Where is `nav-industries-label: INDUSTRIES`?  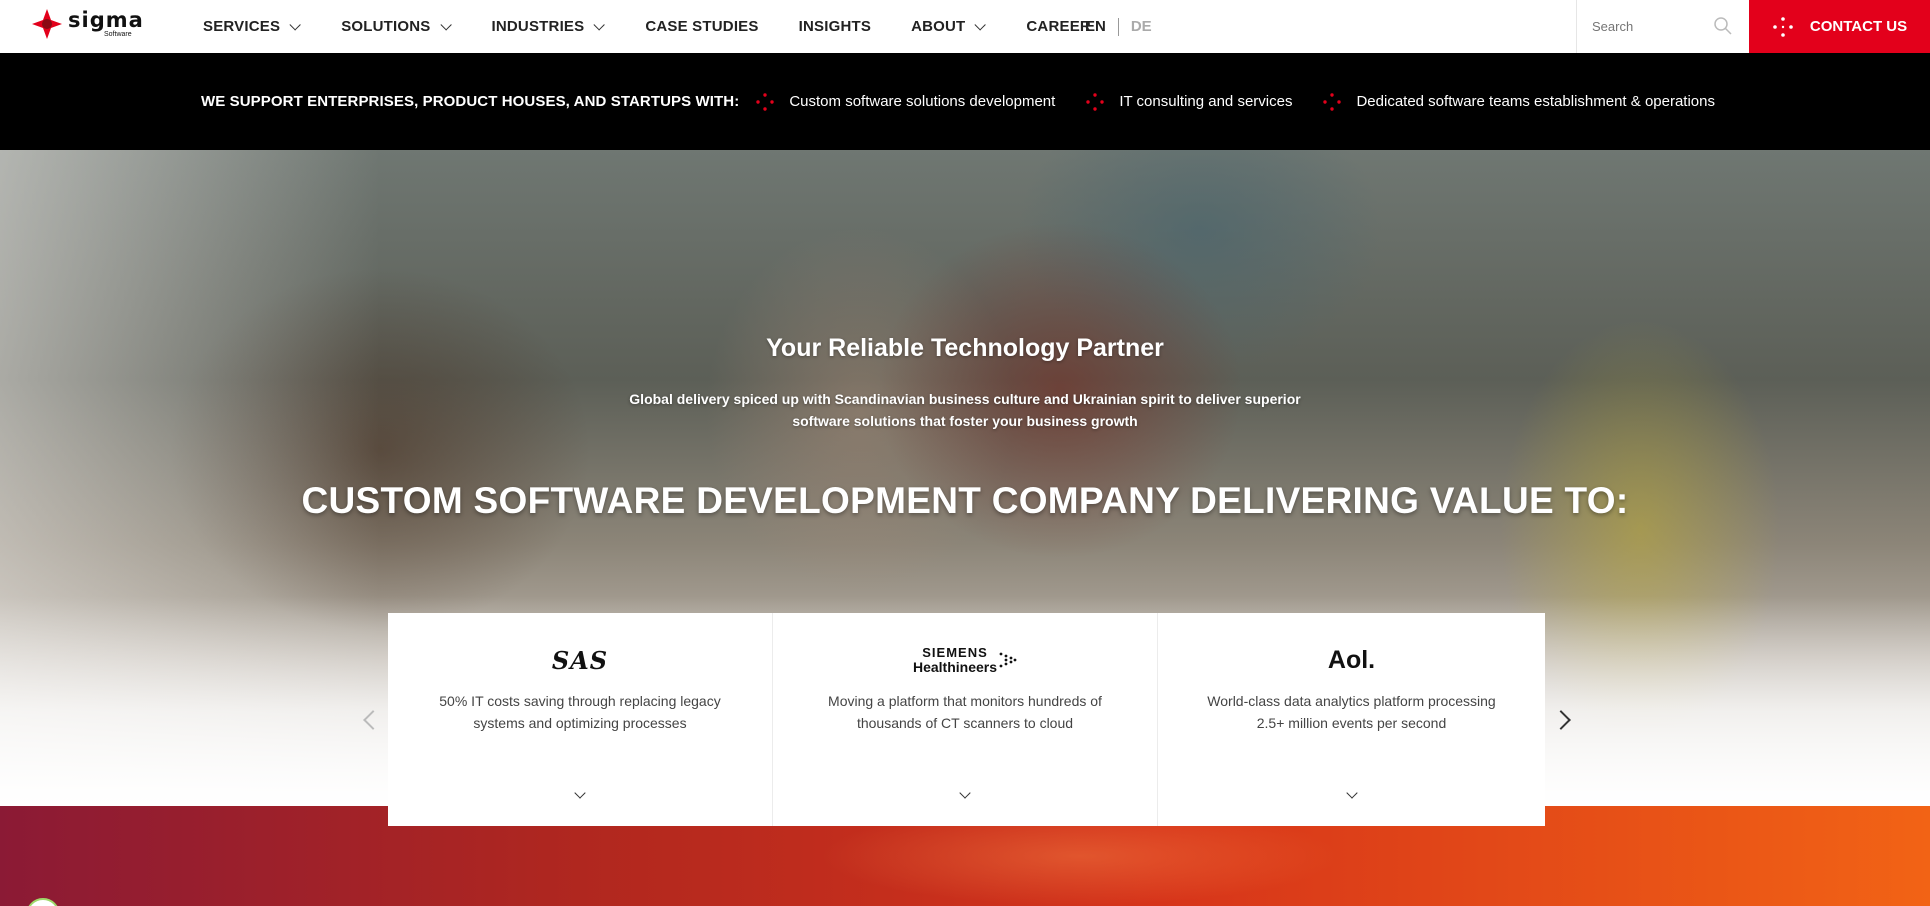 nav-industries-label: INDUSTRIES is located at coordinates (538, 26).